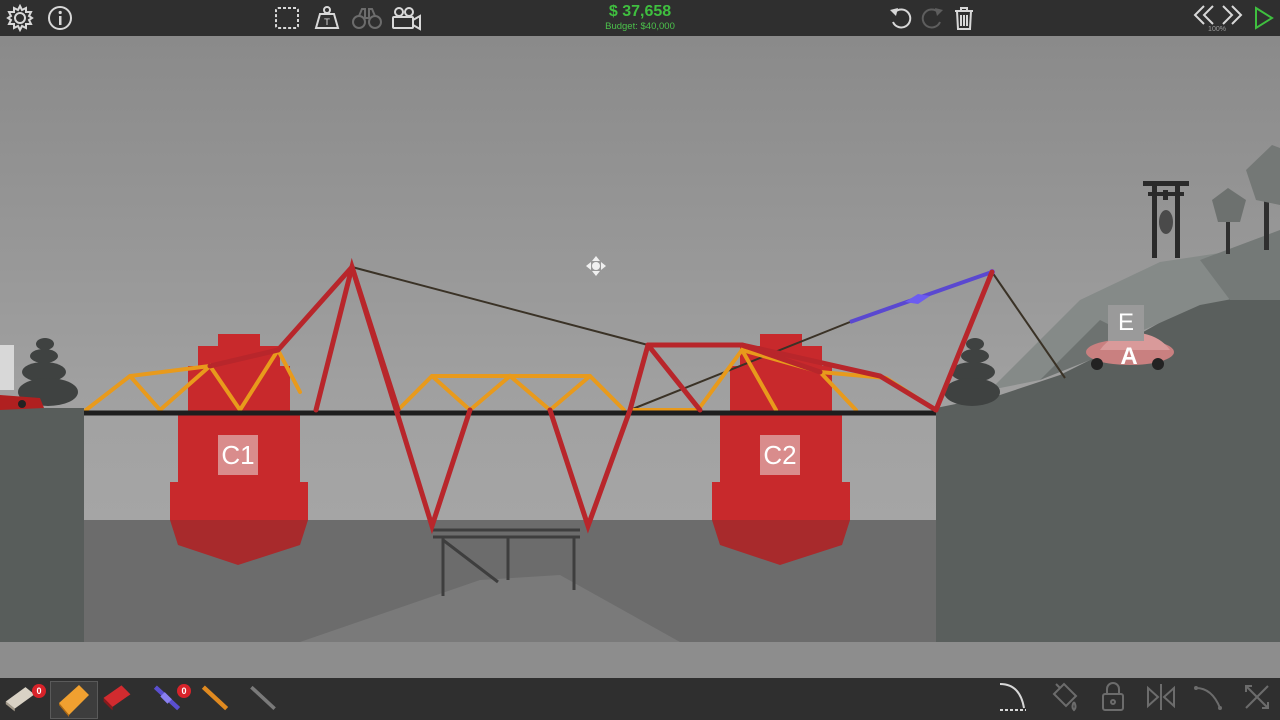 This screenshot has width=1280, height=720. Describe the element at coordinates (1063, 697) in the screenshot. I see `paint-bucket-icon` at that location.